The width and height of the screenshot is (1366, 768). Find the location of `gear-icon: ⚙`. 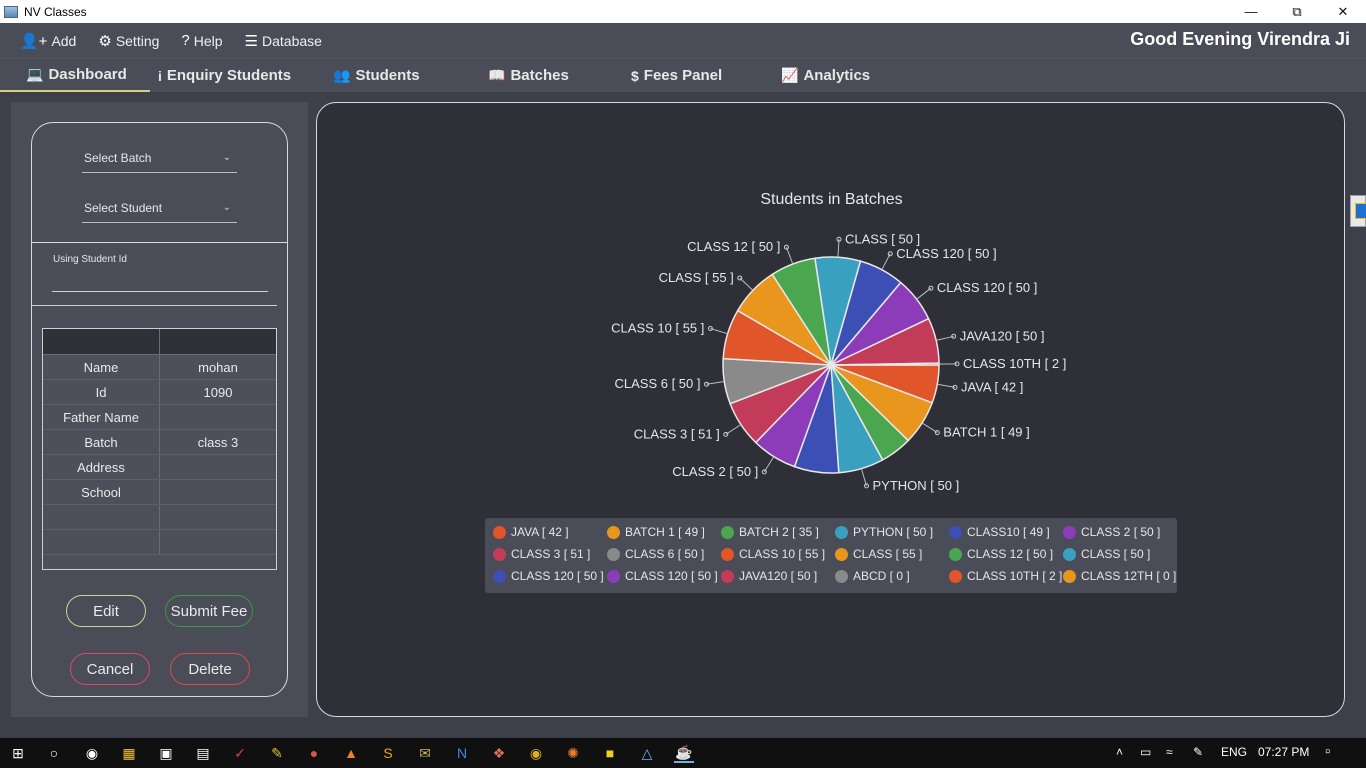

gear-icon: ⚙ is located at coordinates (105, 41).